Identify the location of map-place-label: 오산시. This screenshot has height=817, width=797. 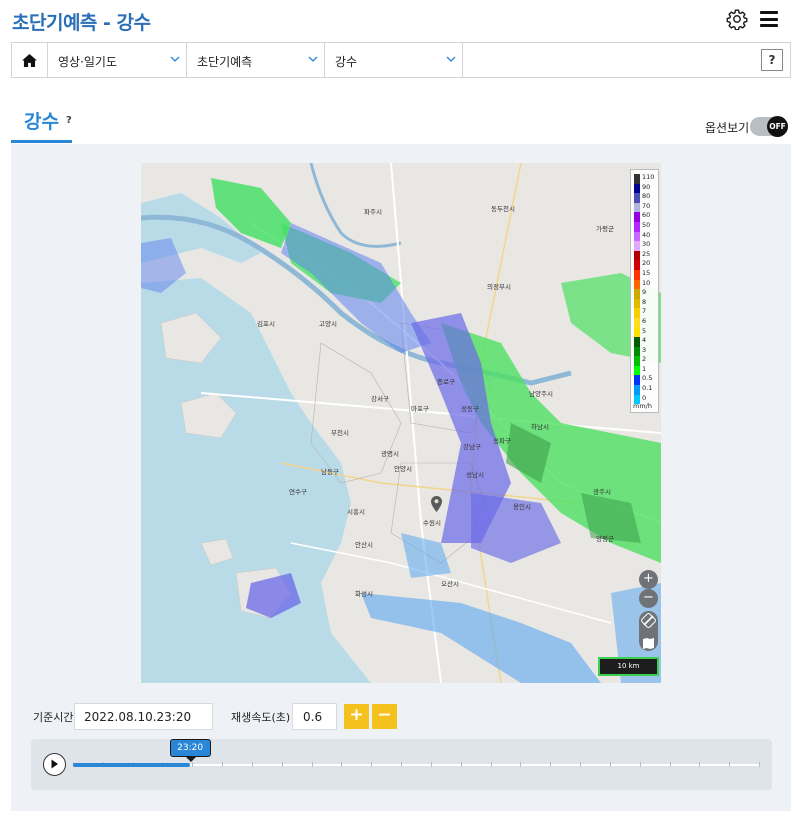
(450, 584).